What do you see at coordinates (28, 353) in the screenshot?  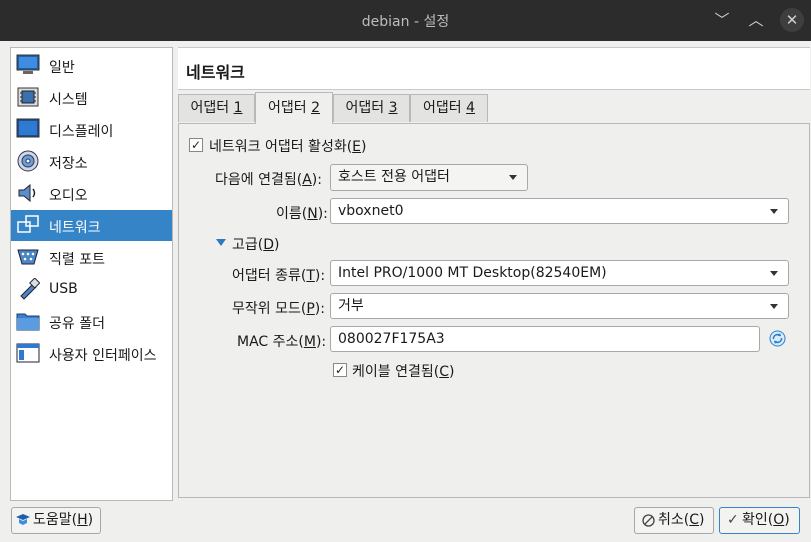 I see `ui-icon` at bounding box center [28, 353].